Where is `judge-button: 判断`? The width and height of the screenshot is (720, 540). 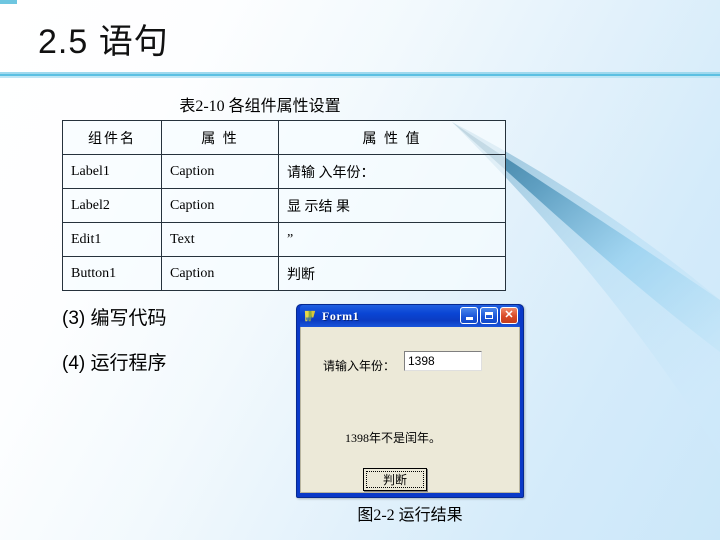 judge-button: 判断 is located at coordinates (395, 479).